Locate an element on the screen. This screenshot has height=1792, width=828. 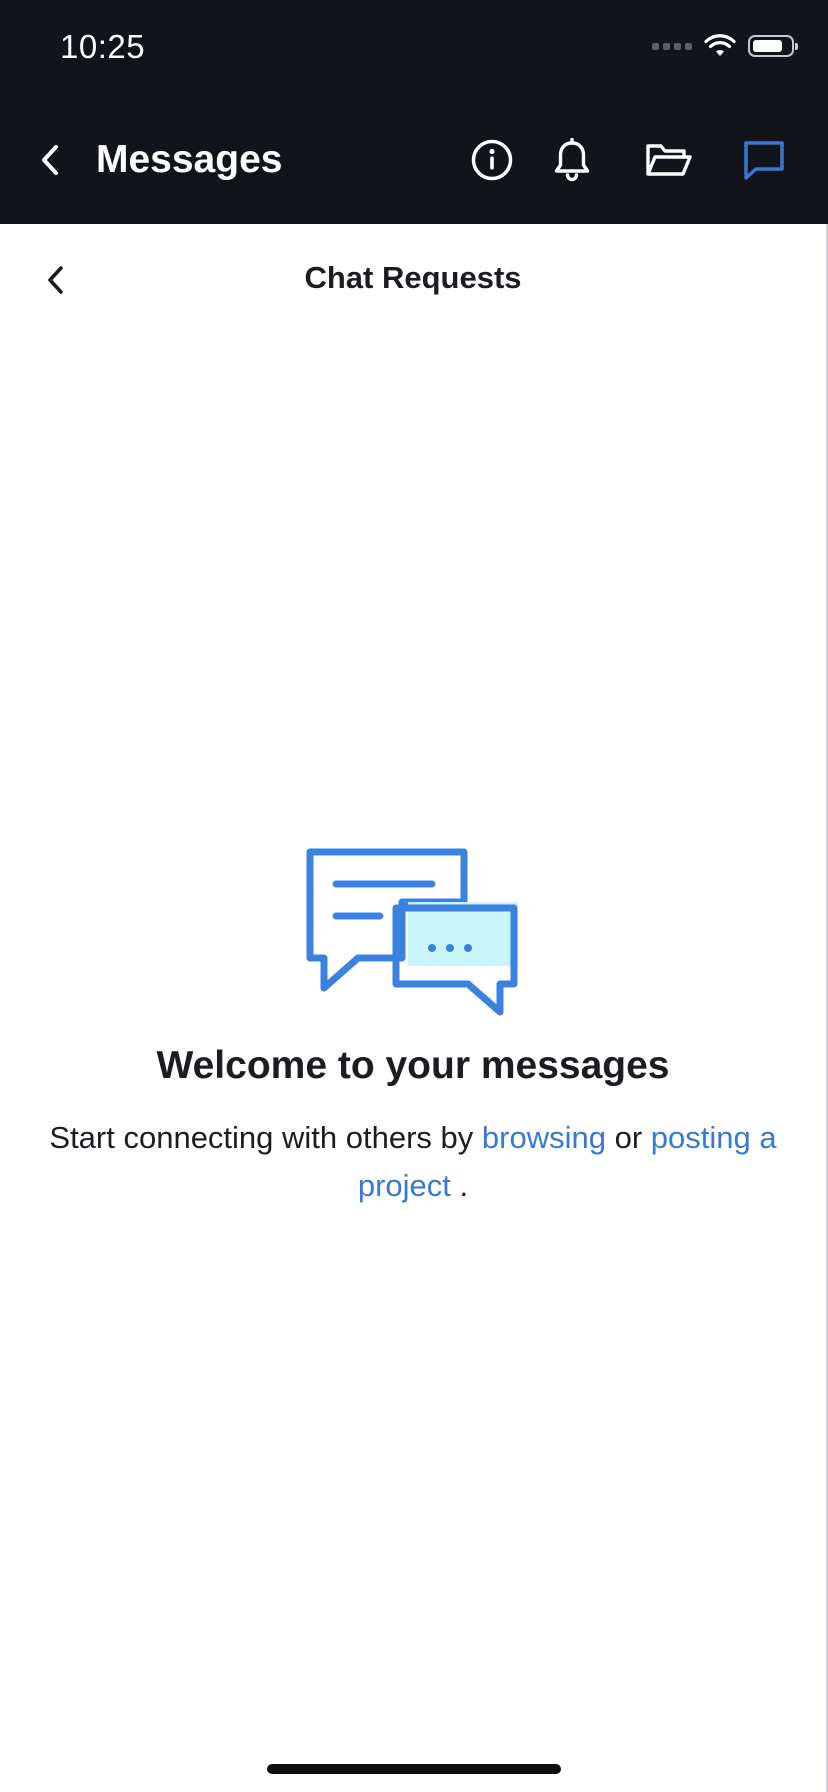
info-button is located at coordinates (492, 160).